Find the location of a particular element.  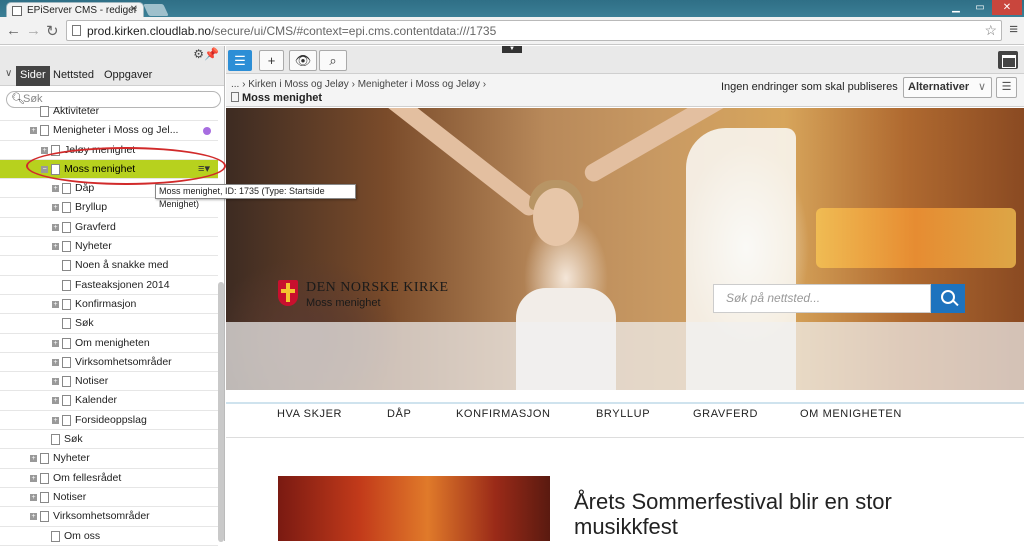

hero-candles is located at coordinates (916, 238).